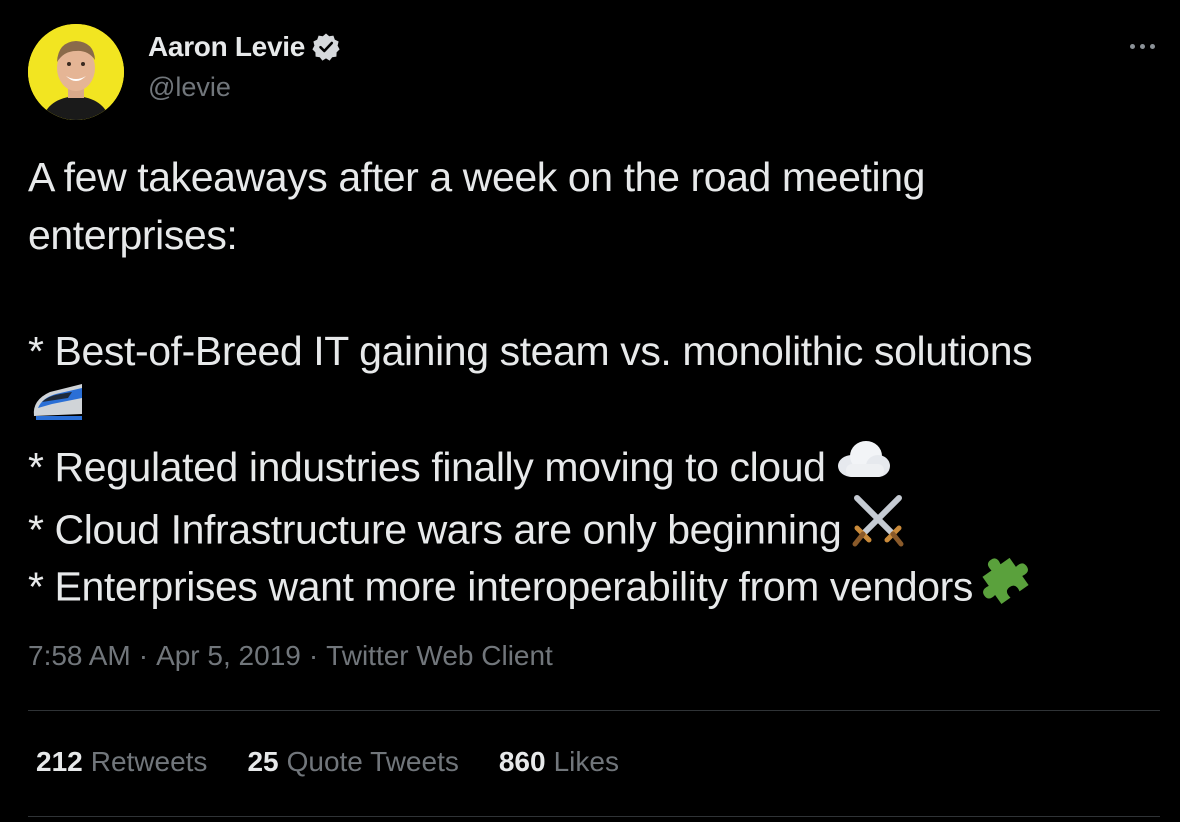 The width and height of the screenshot is (1180, 822). What do you see at coordinates (878, 528) in the screenshot?
I see `crossed-swords-emoji-icon` at bounding box center [878, 528].